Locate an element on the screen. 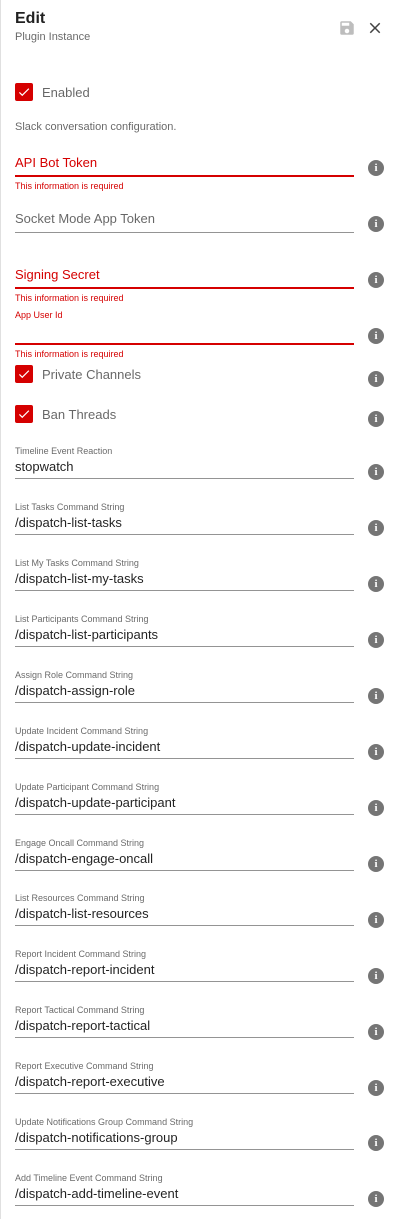 This screenshot has width=402, height=1219. save-icon is located at coordinates (347, 28).